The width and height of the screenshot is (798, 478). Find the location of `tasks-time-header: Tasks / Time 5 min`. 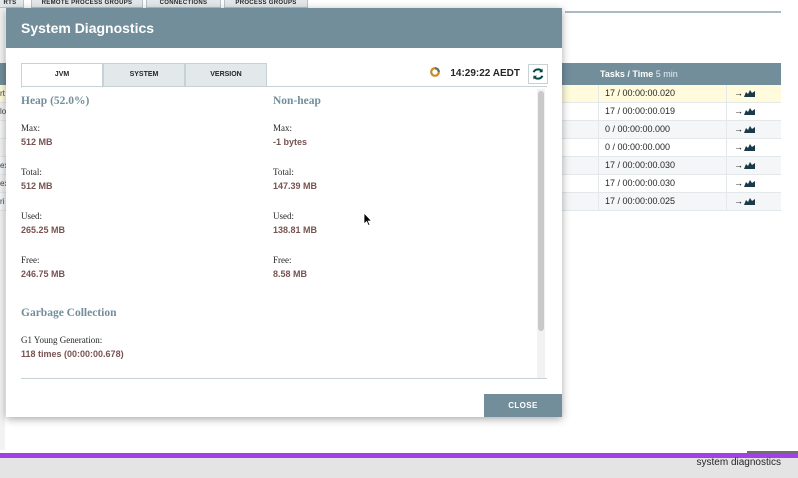

tasks-time-header: Tasks / Time 5 min is located at coordinates (639, 74).